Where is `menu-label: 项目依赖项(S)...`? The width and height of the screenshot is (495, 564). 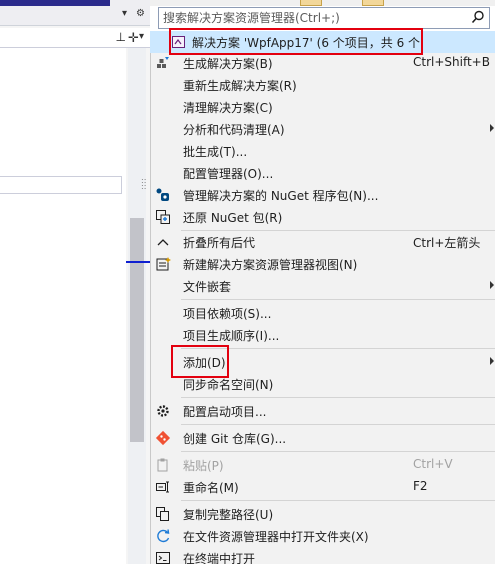 menu-label: 项目依赖项(S)... is located at coordinates (227, 314).